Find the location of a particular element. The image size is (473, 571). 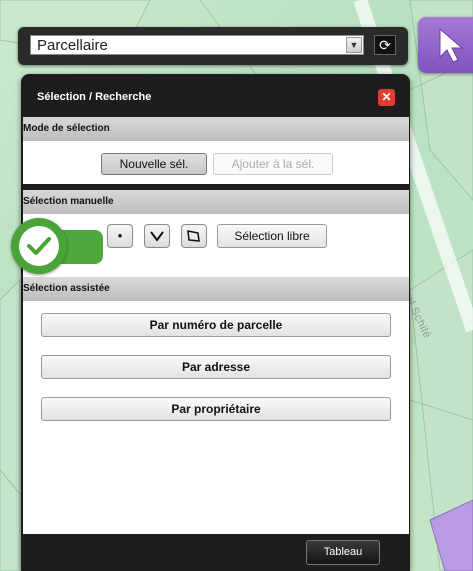

section-mode-body: Nouvelle sél. Ajouter à la sél. is located at coordinates (216, 162).